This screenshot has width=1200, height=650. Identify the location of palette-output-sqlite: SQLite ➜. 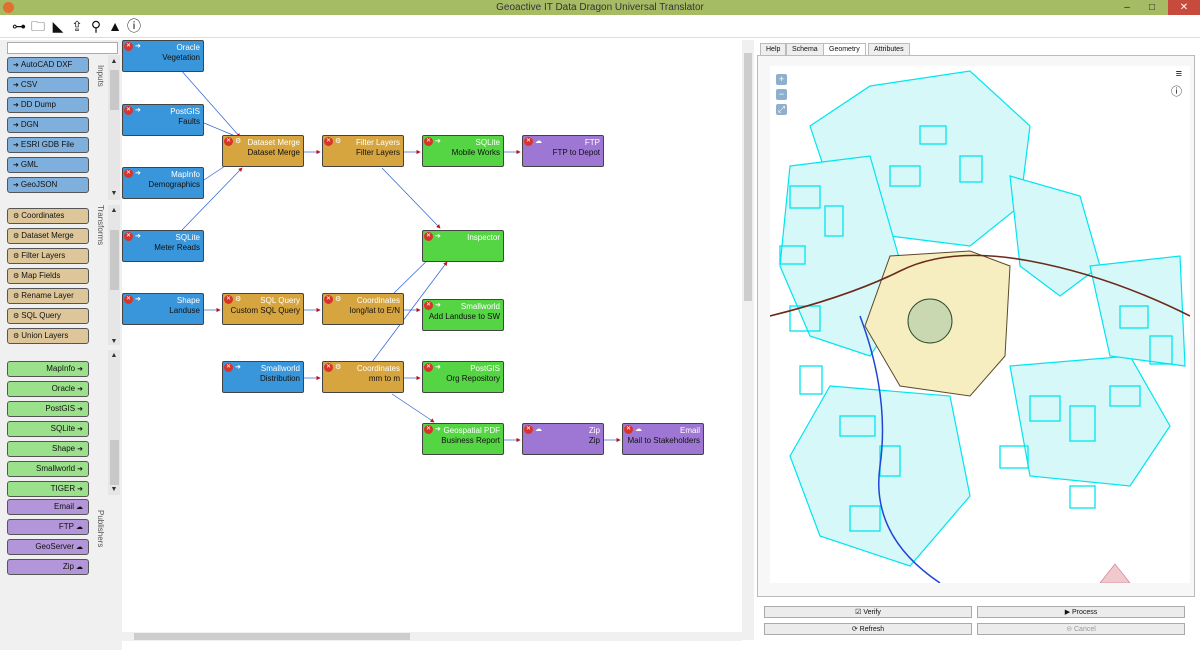
(48, 429).